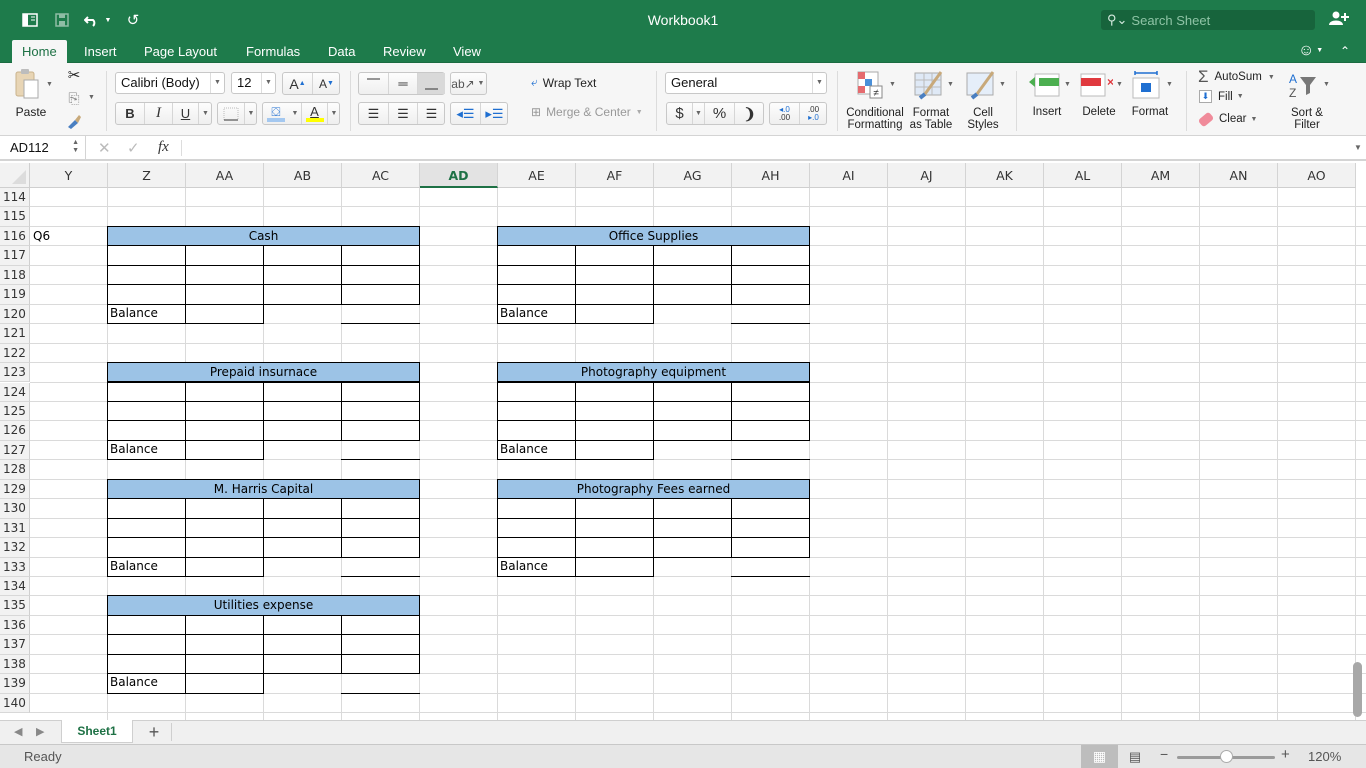  What do you see at coordinates (74, 121) in the screenshot?
I see `format-painter-icon` at bounding box center [74, 121].